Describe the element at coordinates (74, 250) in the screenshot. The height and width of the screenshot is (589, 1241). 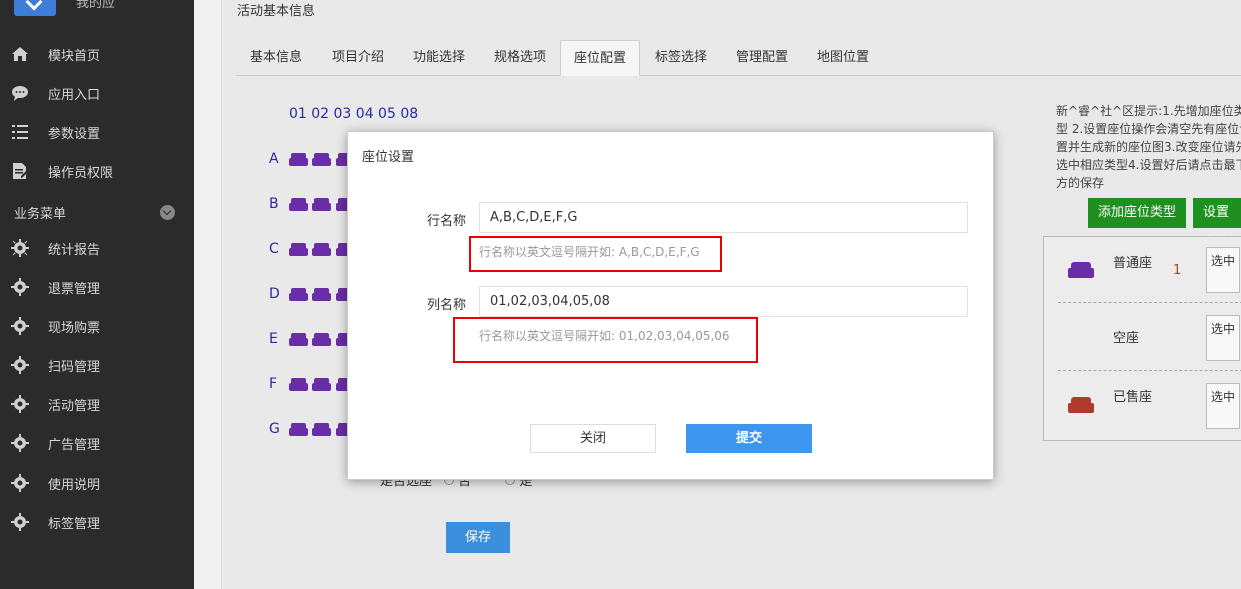
I see `sidebar-item-label: 统计报告` at that location.